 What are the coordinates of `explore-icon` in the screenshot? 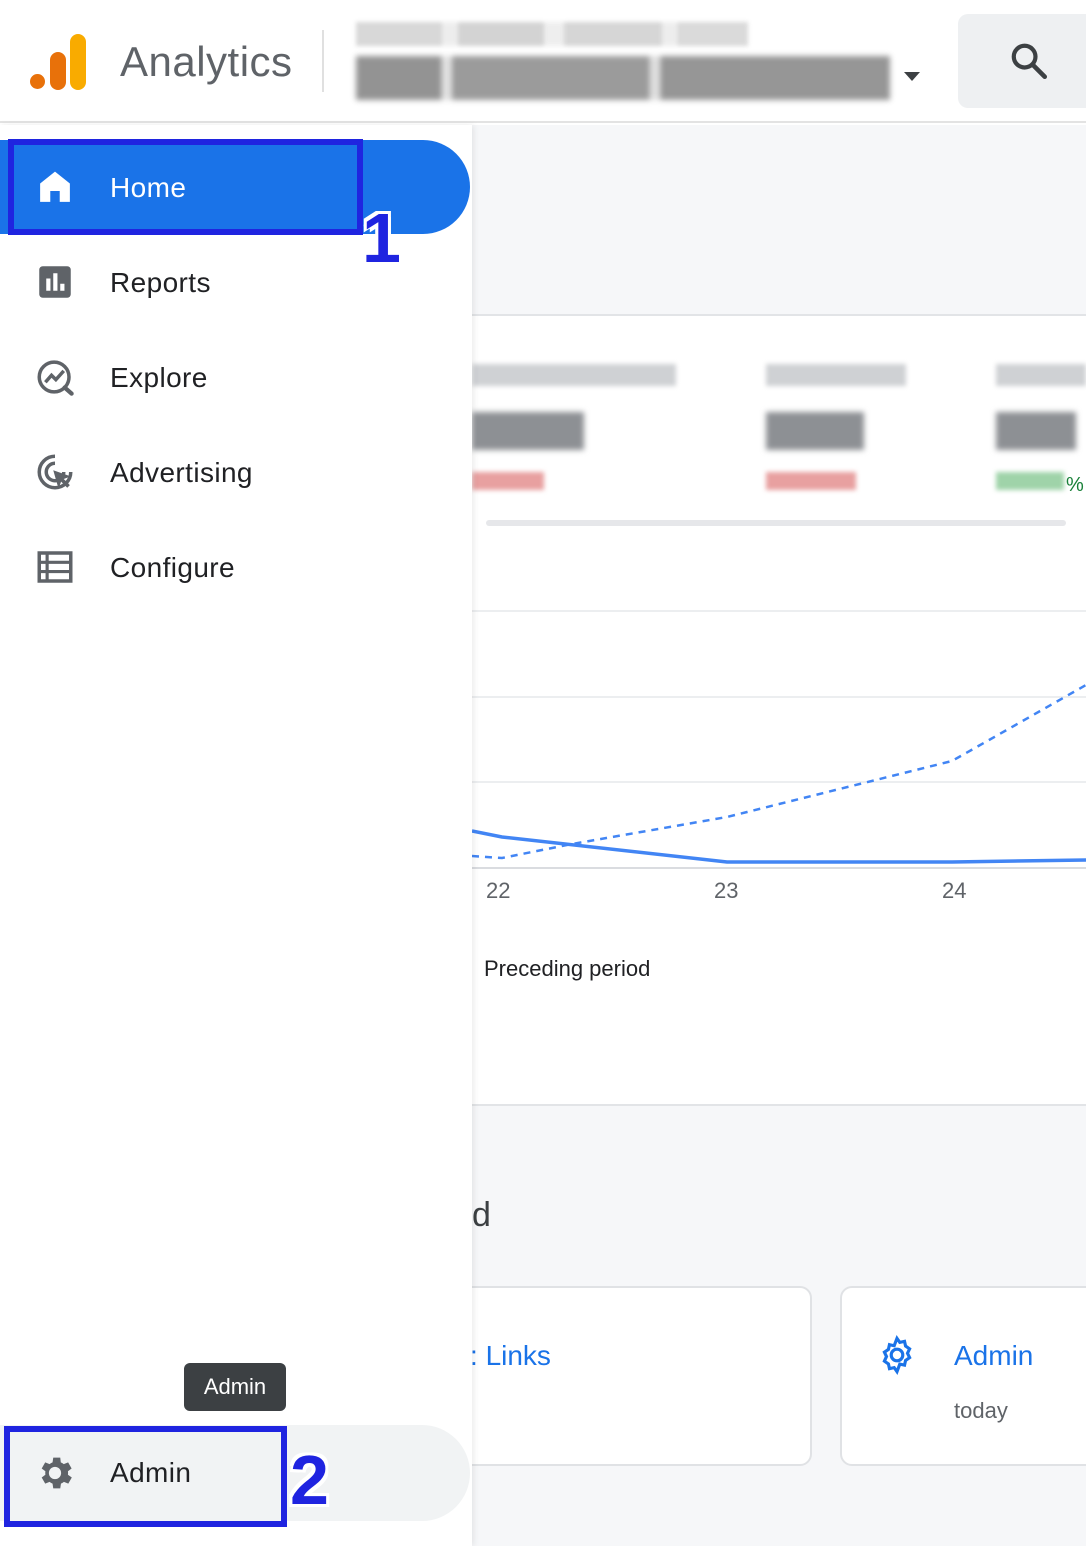 It's located at (55, 378).